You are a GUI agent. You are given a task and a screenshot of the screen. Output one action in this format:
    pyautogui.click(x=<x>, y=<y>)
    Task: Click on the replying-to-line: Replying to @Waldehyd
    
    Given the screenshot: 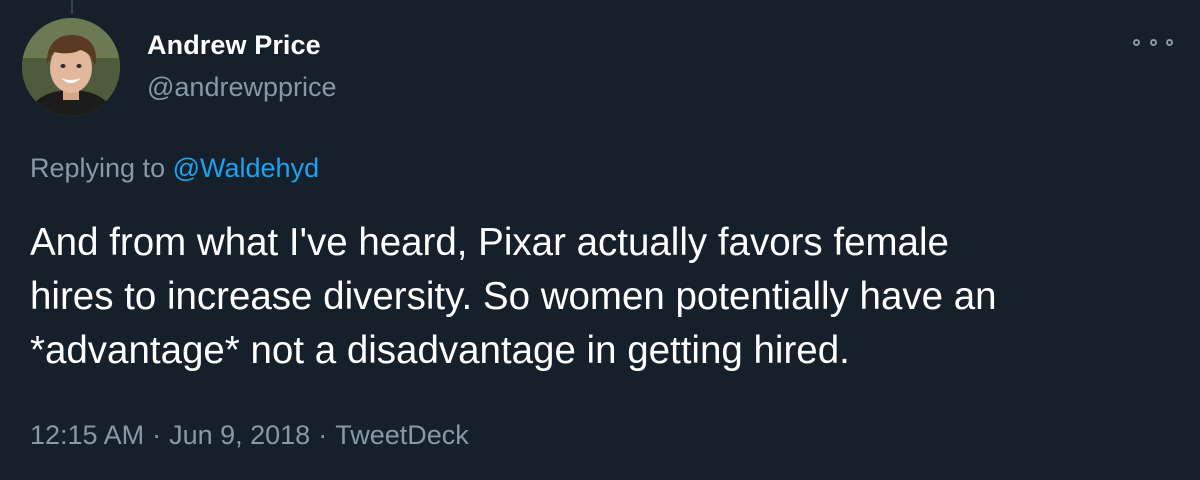 What is the action you would take?
    pyautogui.click(x=174, y=168)
    